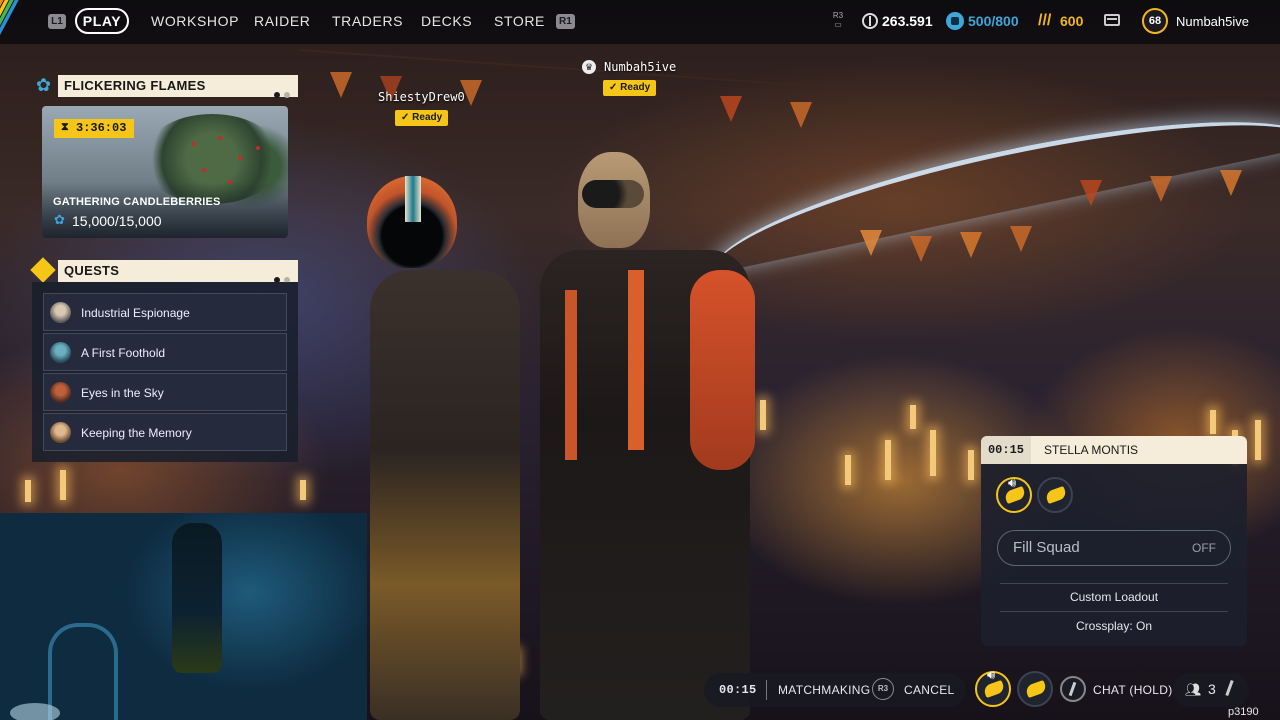 Image resolution: width=1280 pixels, height=720 pixels. Describe the element at coordinates (282, 21) in the screenshot. I see `nav-tab-raider: RAIDER` at that location.